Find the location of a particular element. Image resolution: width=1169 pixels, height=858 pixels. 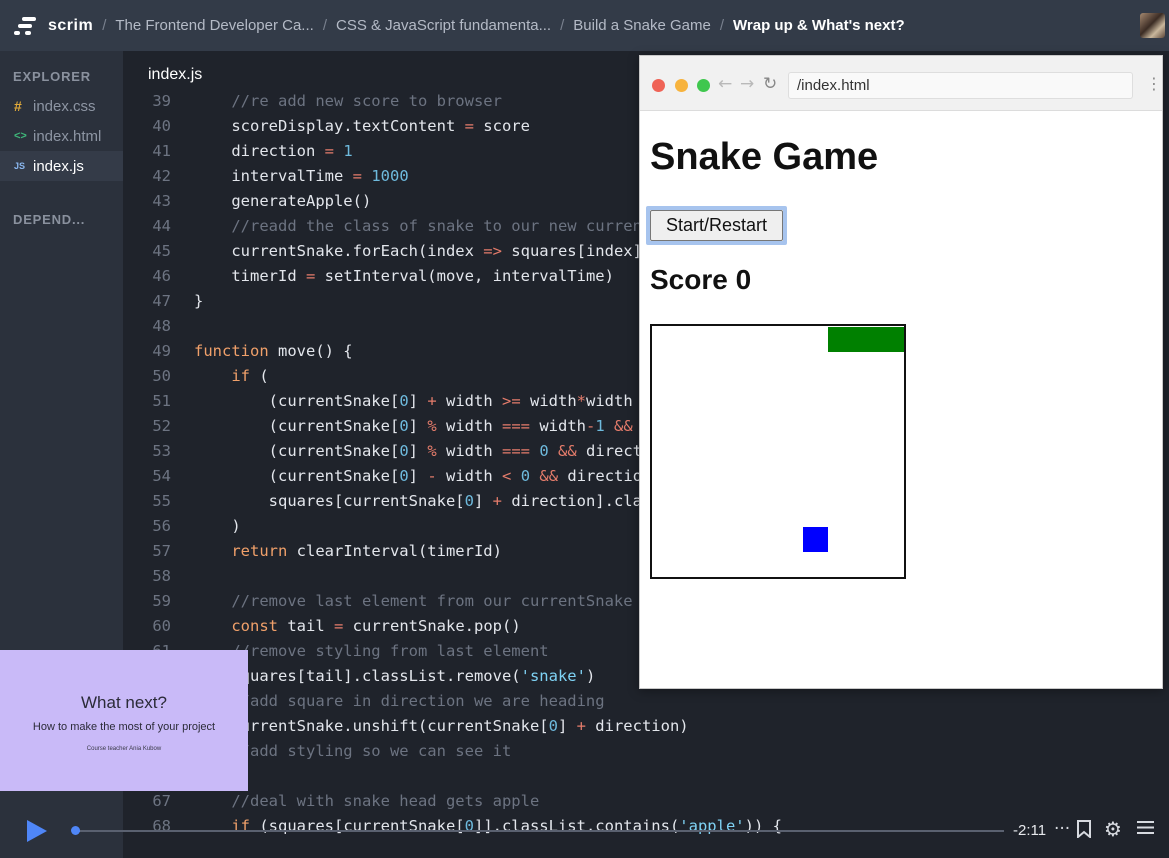

html-file-icon: <> is located at coordinates (20, 136).